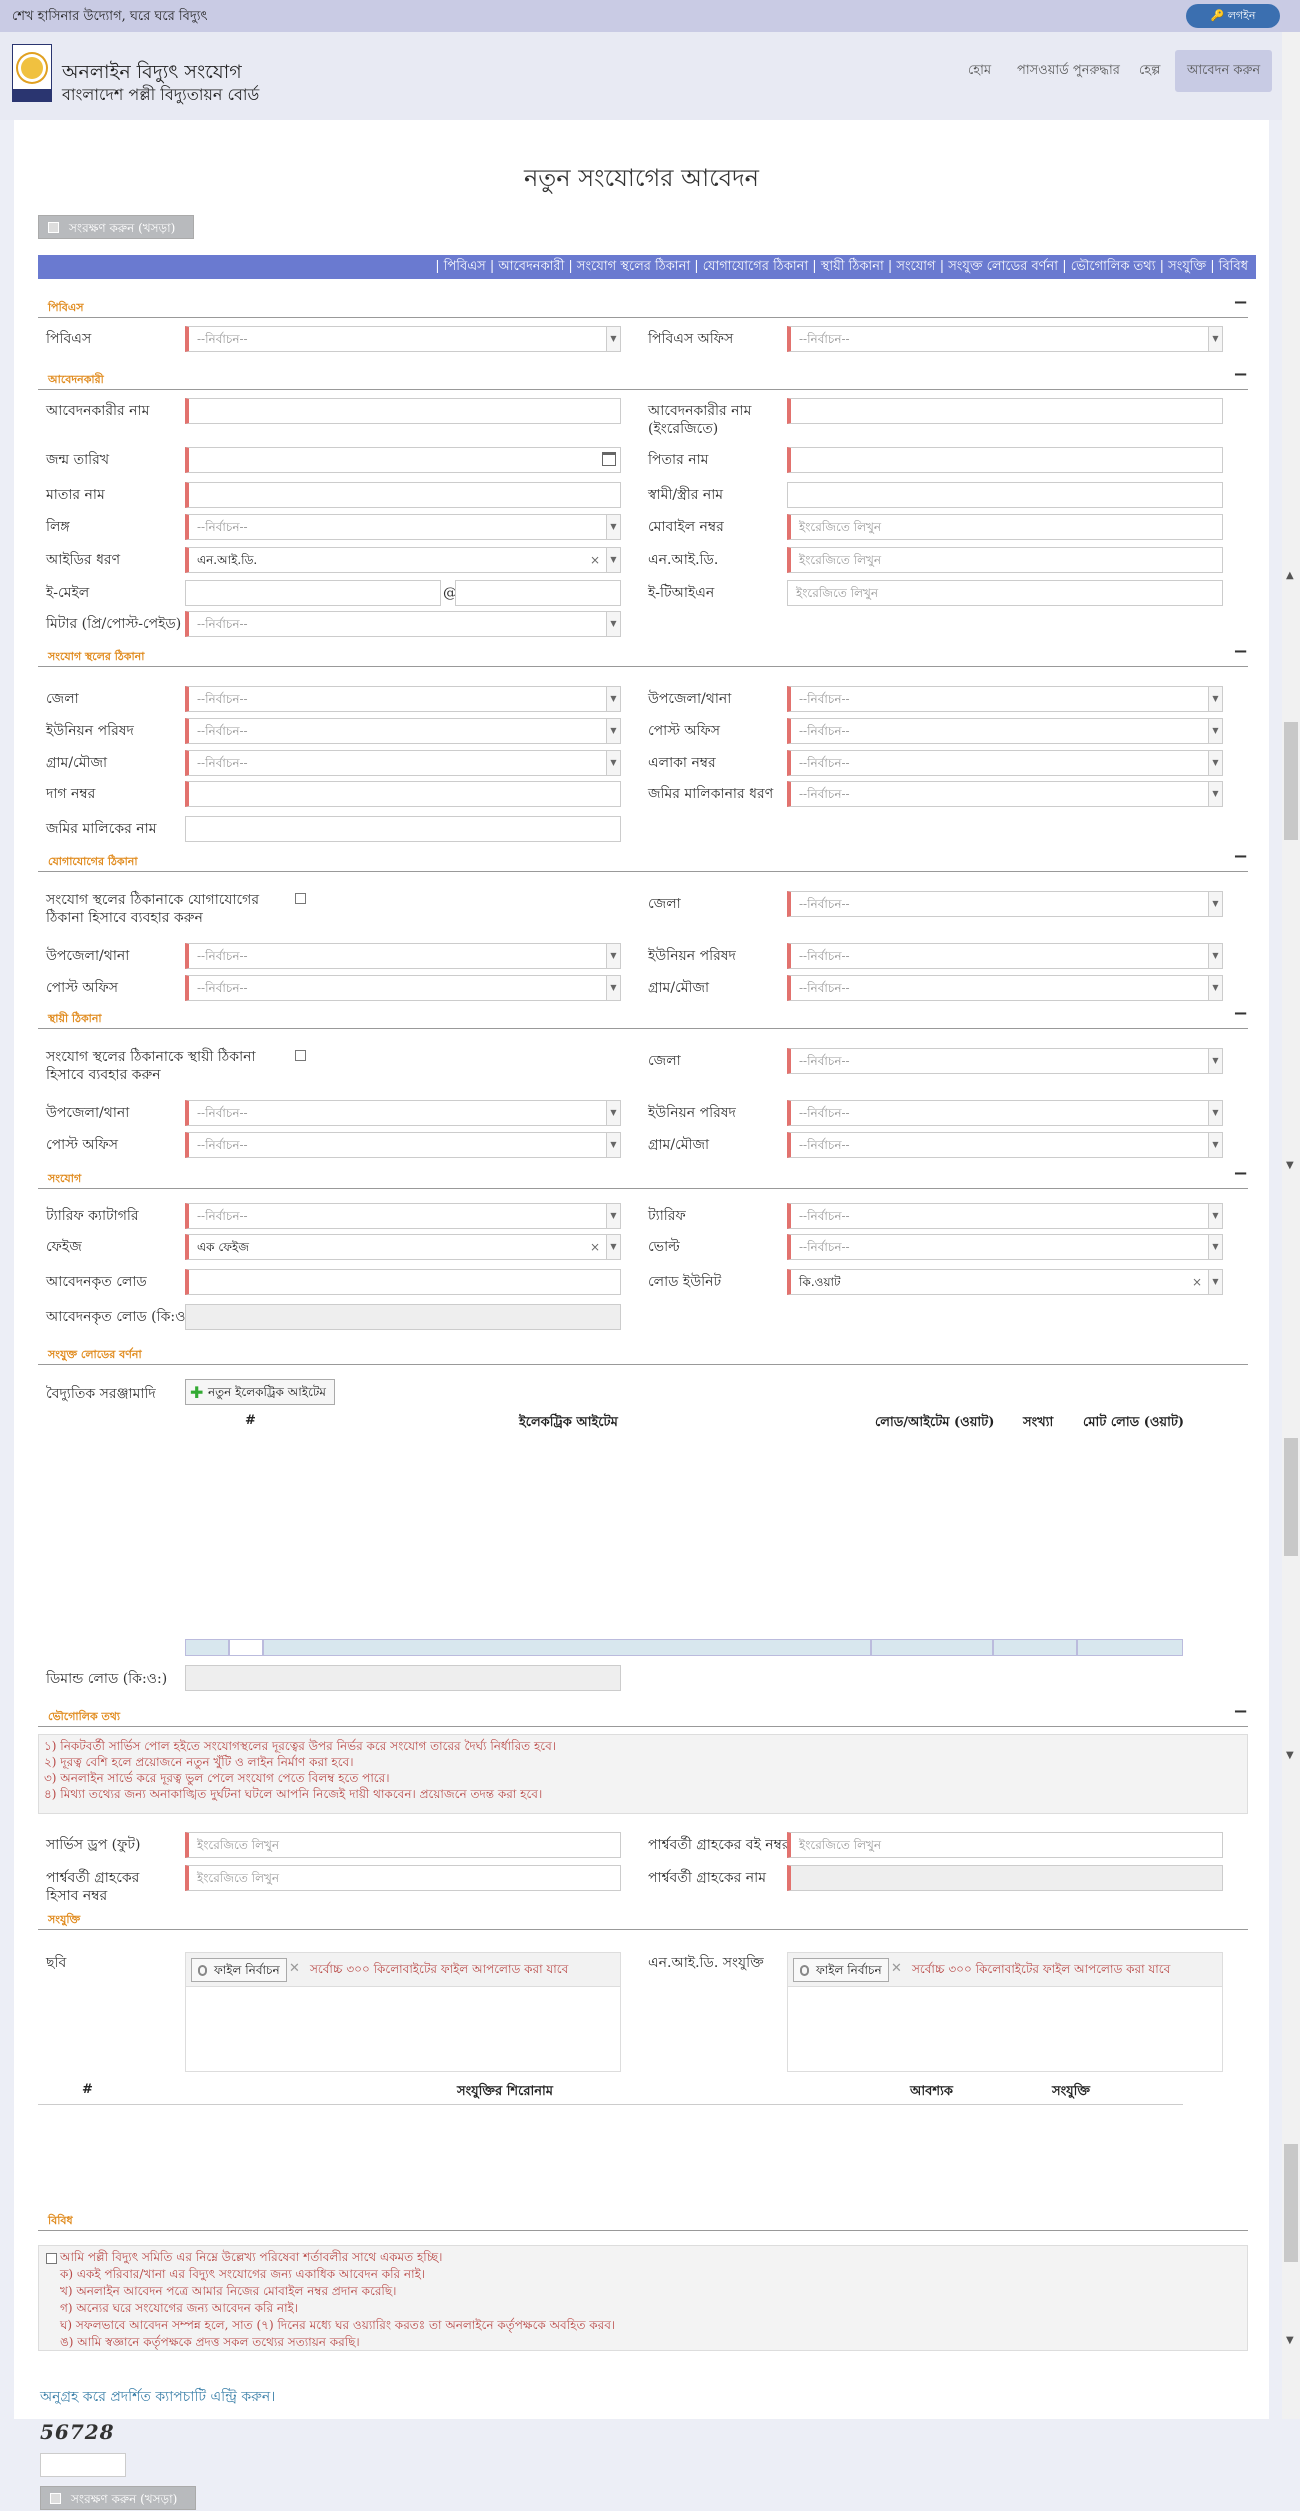 The image size is (1300, 2511). Describe the element at coordinates (1005, 1145) in the screenshot. I see `perm-village-select: --নির্বাচন-- ▼` at that location.